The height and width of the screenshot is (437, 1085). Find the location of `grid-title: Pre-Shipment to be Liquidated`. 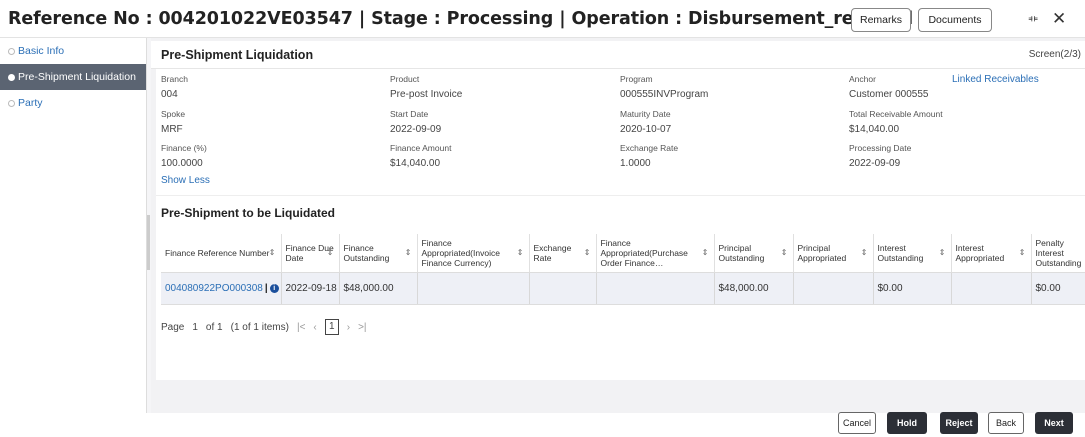

grid-title: Pre-Shipment to be Liquidated is located at coordinates (248, 213).